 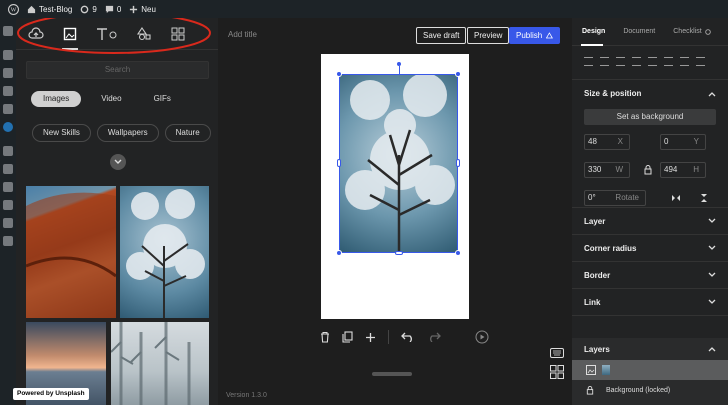 What do you see at coordinates (615, 198) in the screenshot?
I see `rotate-input: 0° Rotate` at bounding box center [615, 198].